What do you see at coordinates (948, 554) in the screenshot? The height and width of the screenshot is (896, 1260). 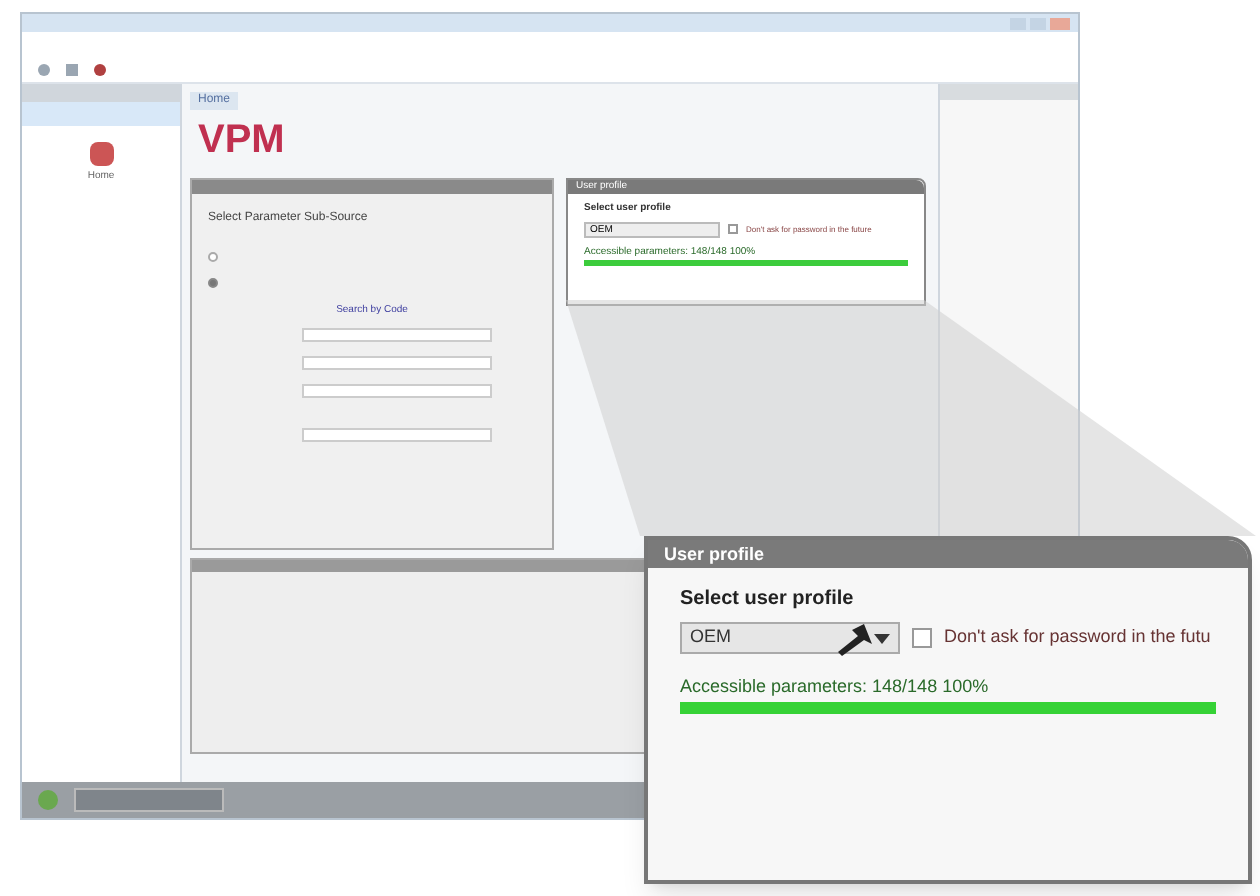 I see `panel-header: User profile` at bounding box center [948, 554].